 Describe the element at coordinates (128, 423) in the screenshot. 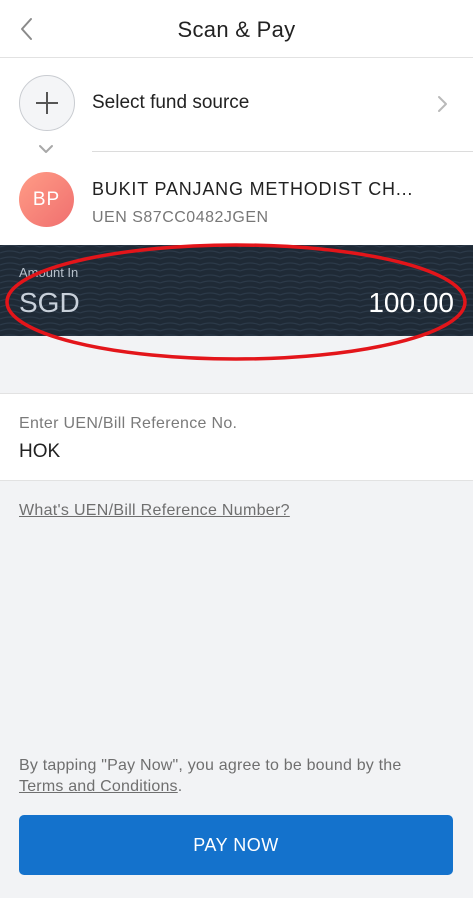

I see `reference-label: Enter UEN/Bill Reference No.` at that location.